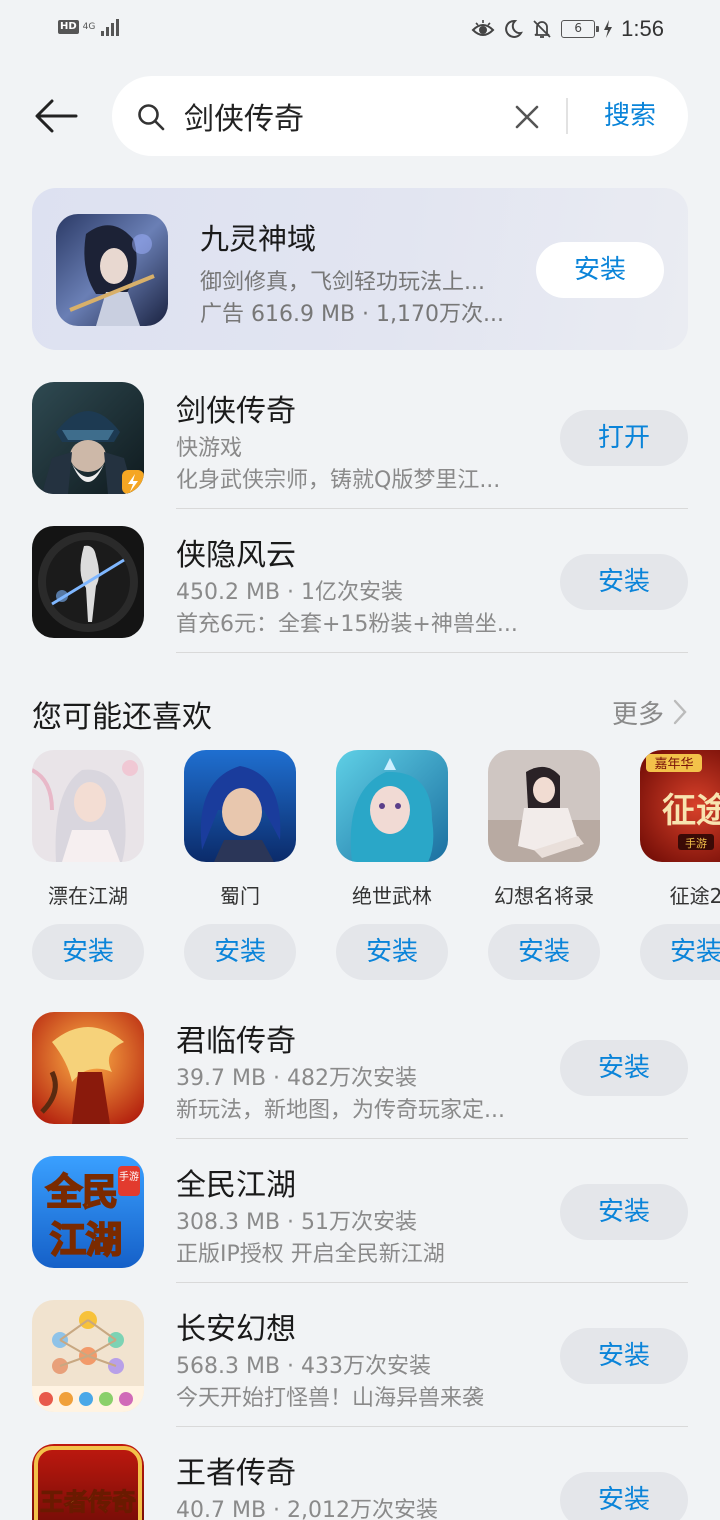 This screenshot has width=720, height=1520. What do you see at coordinates (360, 1482) in the screenshot?
I see `result-item: 王者传奇 王者传奇 40.7 MB · 2,012万次安装 安装` at bounding box center [360, 1482].